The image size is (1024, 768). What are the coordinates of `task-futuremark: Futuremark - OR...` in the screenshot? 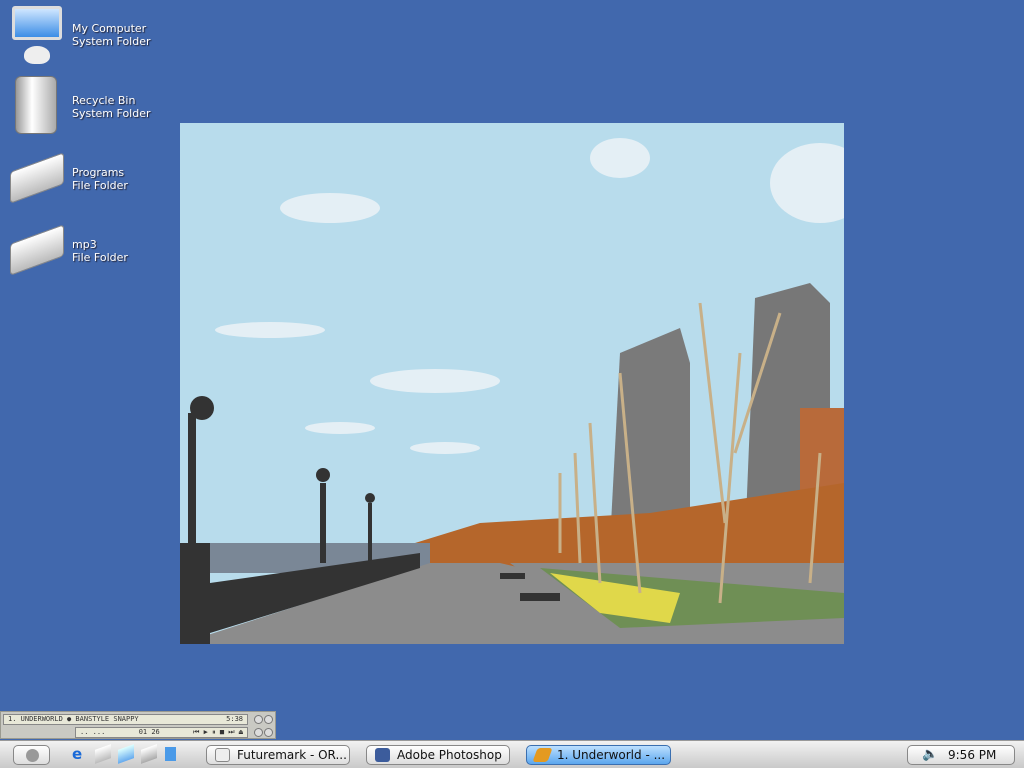 It's located at (278, 755).